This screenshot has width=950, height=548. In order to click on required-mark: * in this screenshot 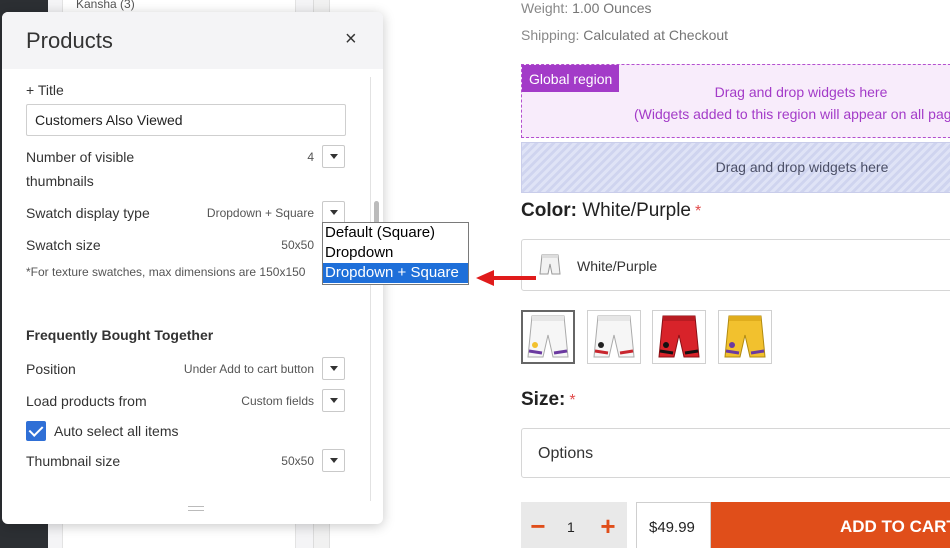, I will do `click(698, 211)`.